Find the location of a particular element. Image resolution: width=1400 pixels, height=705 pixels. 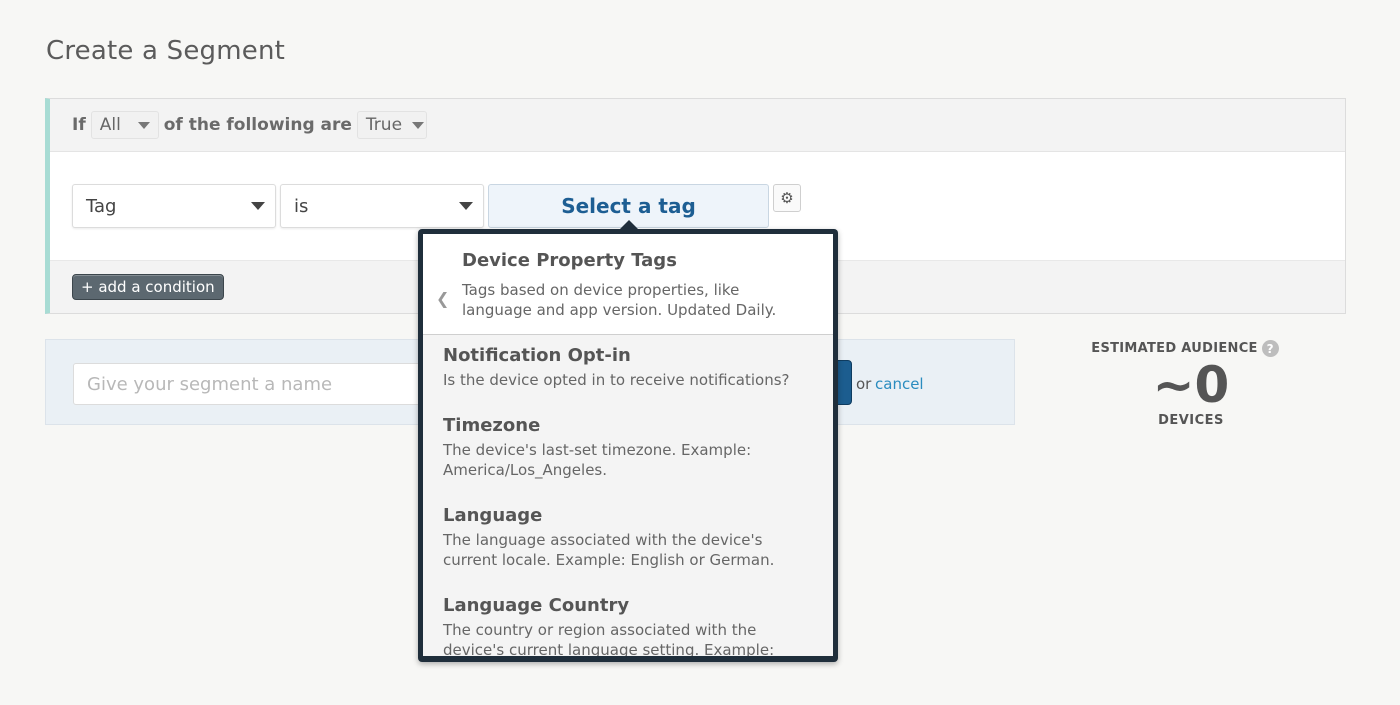

condition-field-value: Tag is located at coordinates (101, 206).